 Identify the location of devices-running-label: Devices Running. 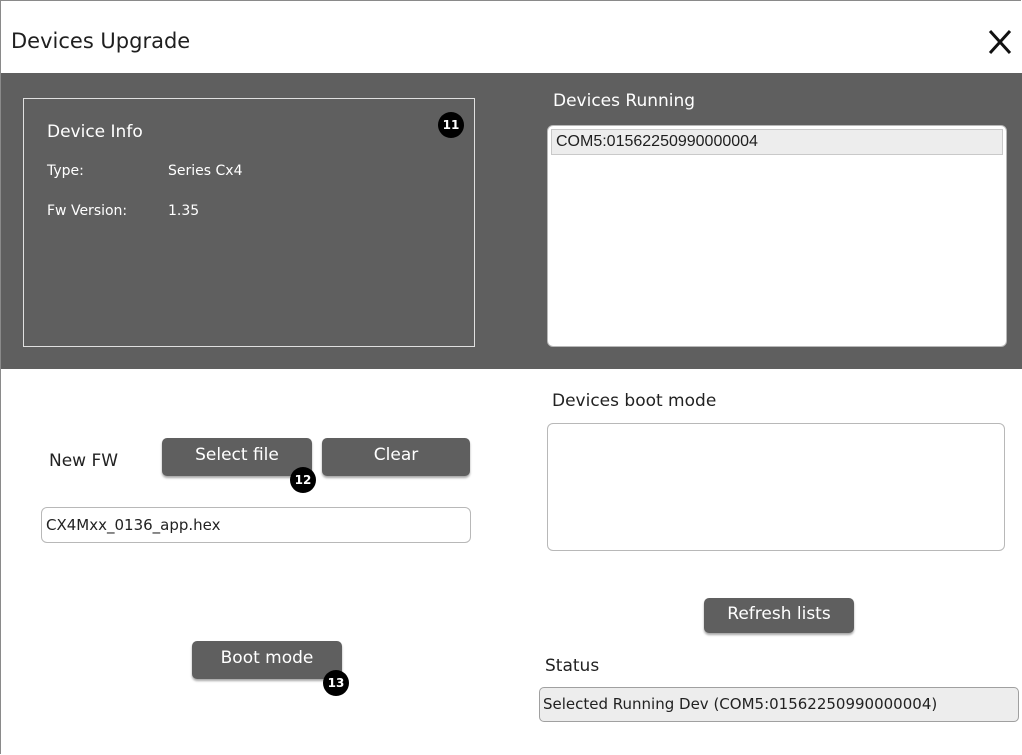
(624, 101).